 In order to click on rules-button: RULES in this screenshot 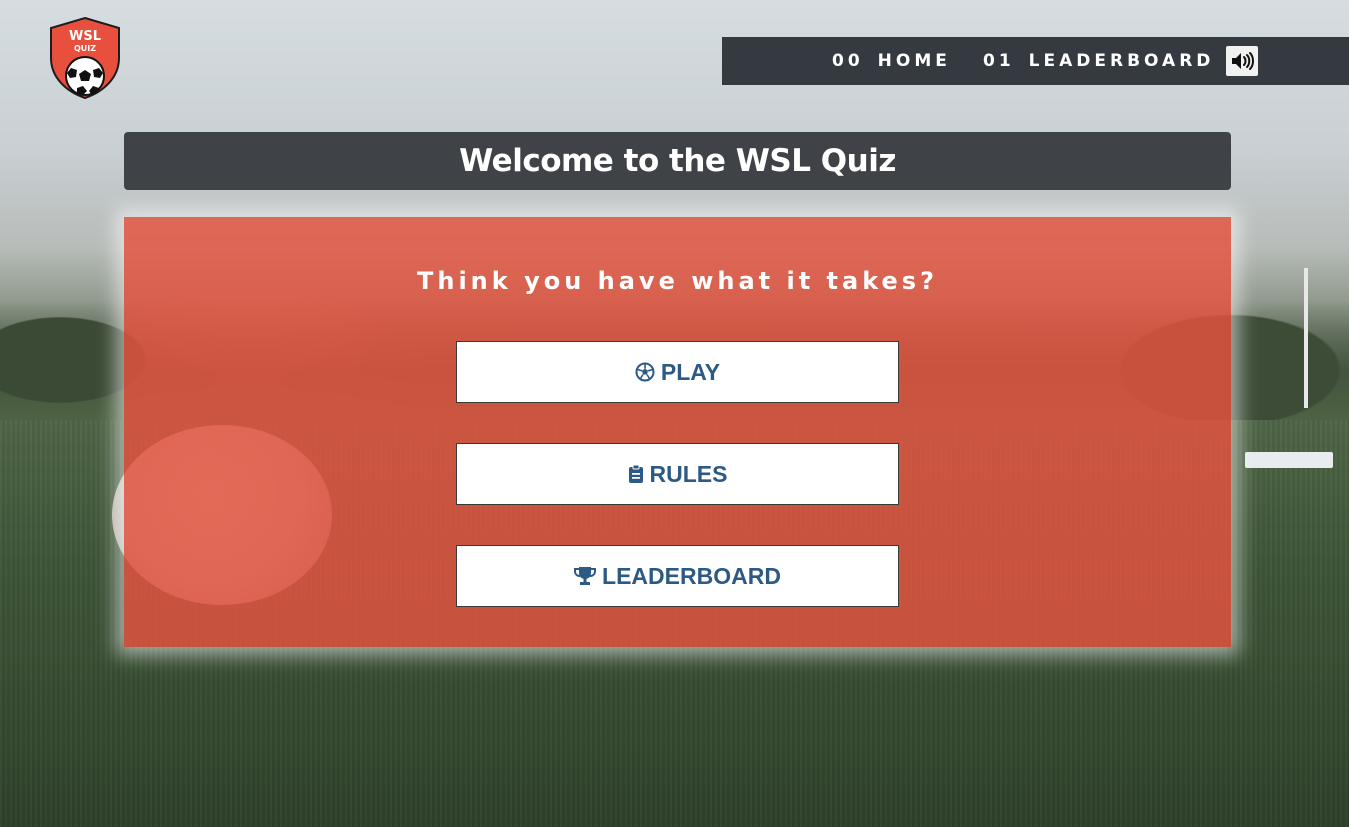, I will do `click(677, 474)`.